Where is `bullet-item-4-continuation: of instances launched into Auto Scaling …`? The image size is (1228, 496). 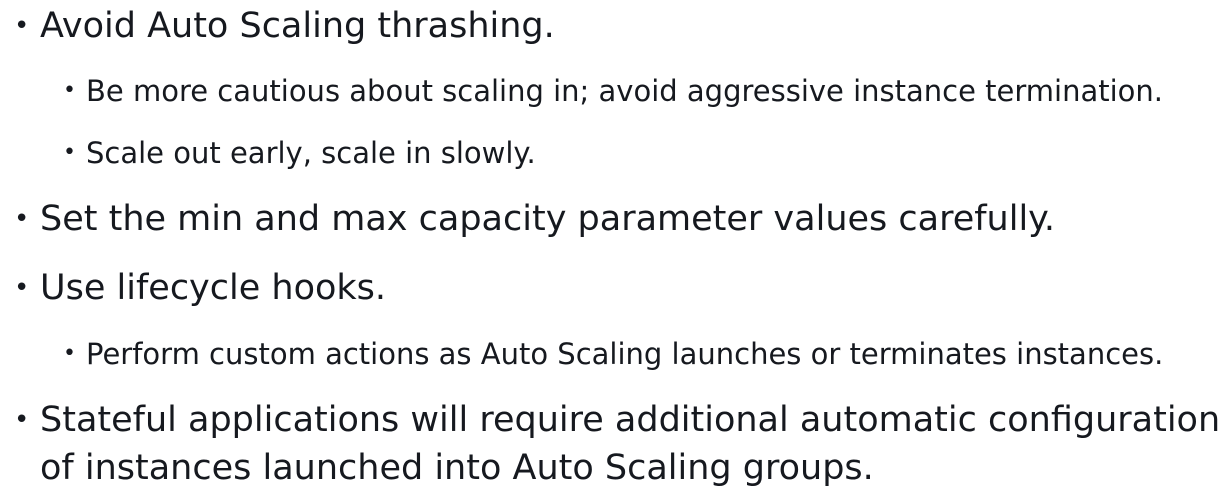
bullet-item-4-continuation: of instances launched into Auto Scaling … is located at coordinates (444, 468).